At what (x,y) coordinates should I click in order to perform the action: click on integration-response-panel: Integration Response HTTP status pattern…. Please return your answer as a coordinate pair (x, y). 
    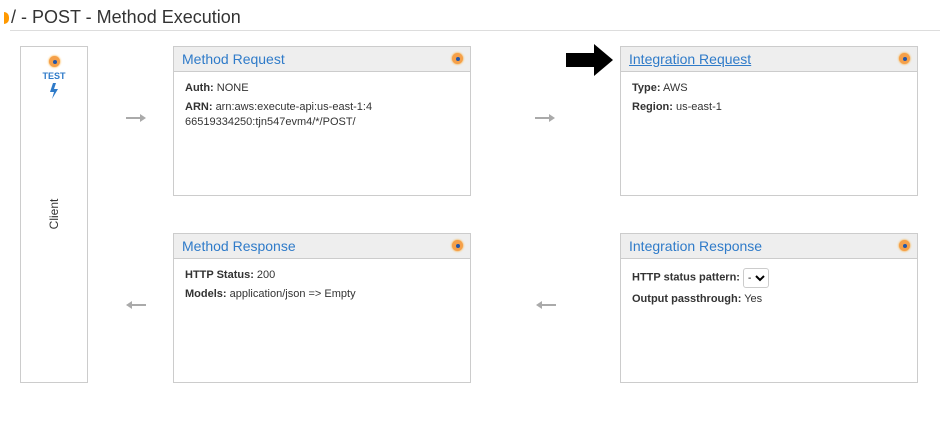
    Looking at the image, I should click on (769, 308).